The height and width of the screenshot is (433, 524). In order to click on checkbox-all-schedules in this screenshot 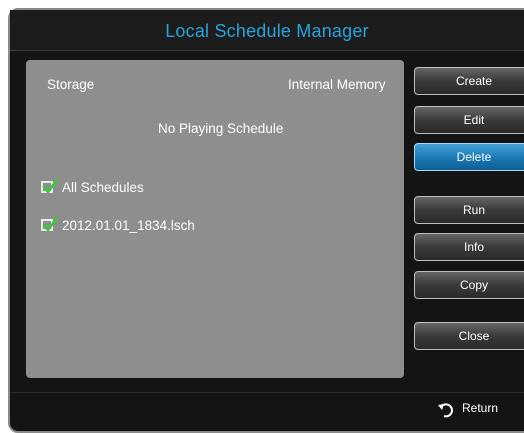, I will do `click(49, 186)`.